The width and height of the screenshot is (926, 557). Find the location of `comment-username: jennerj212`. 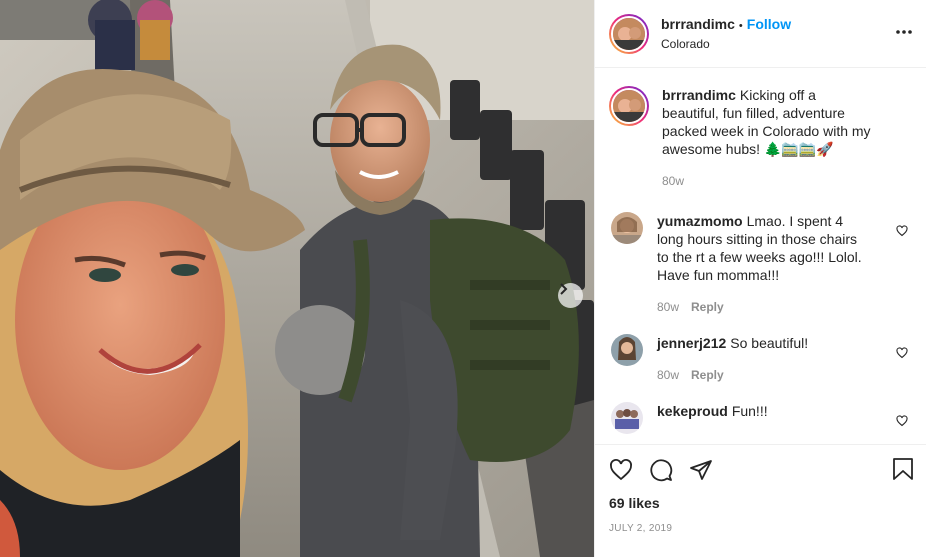

comment-username: jennerj212 is located at coordinates (691, 343).